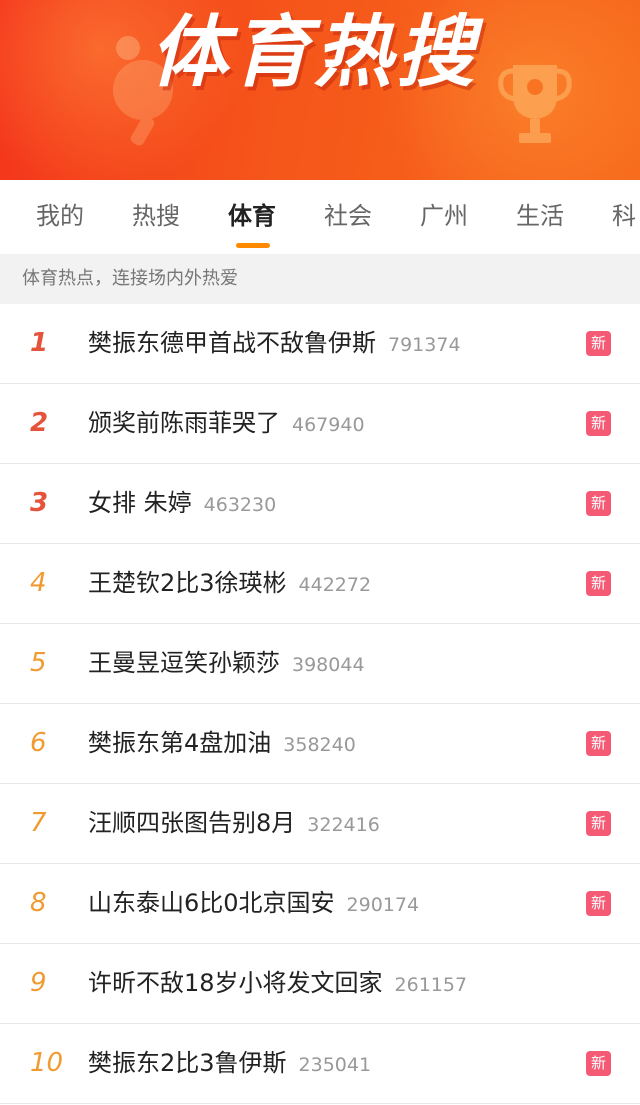 The width and height of the screenshot is (640, 1105). I want to click on rank-number: 10, so click(47, 1063).